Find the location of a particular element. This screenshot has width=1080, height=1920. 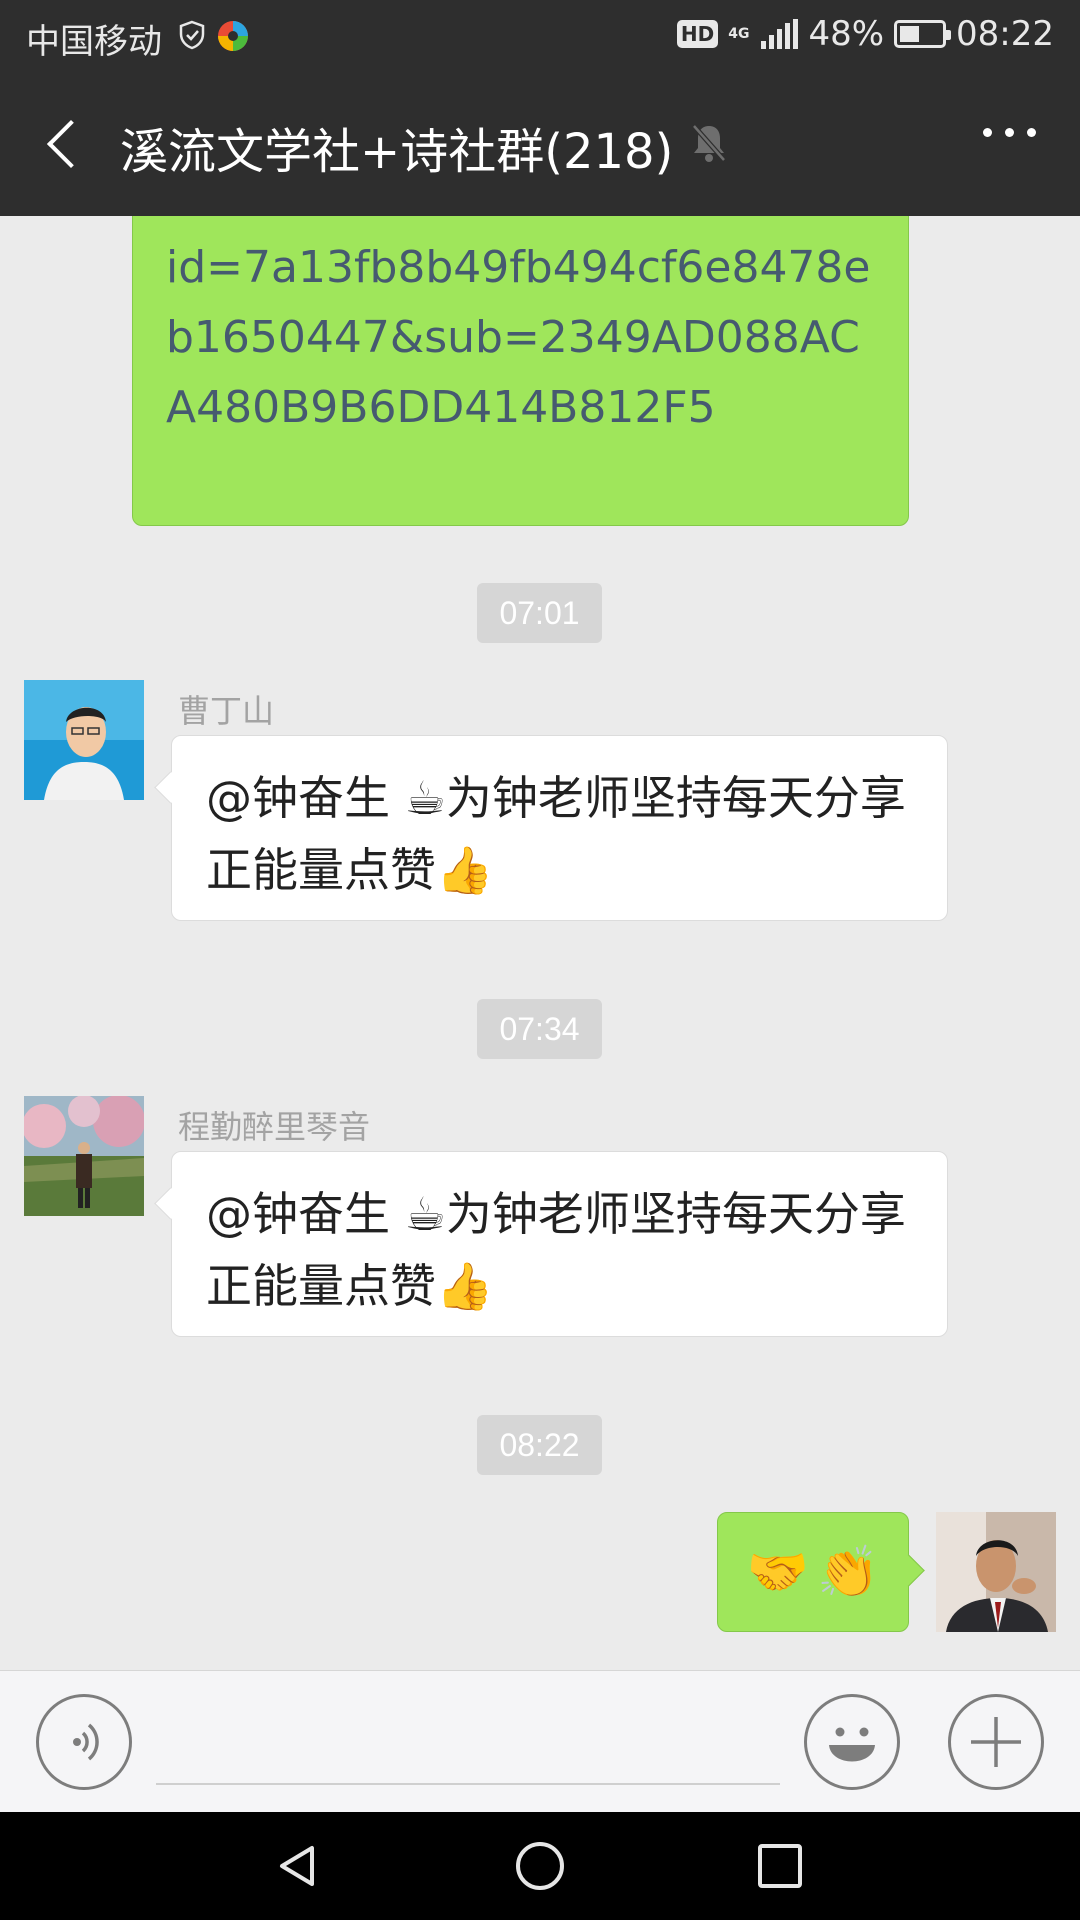

shield-check-icon is located at coordinates (192, 35).